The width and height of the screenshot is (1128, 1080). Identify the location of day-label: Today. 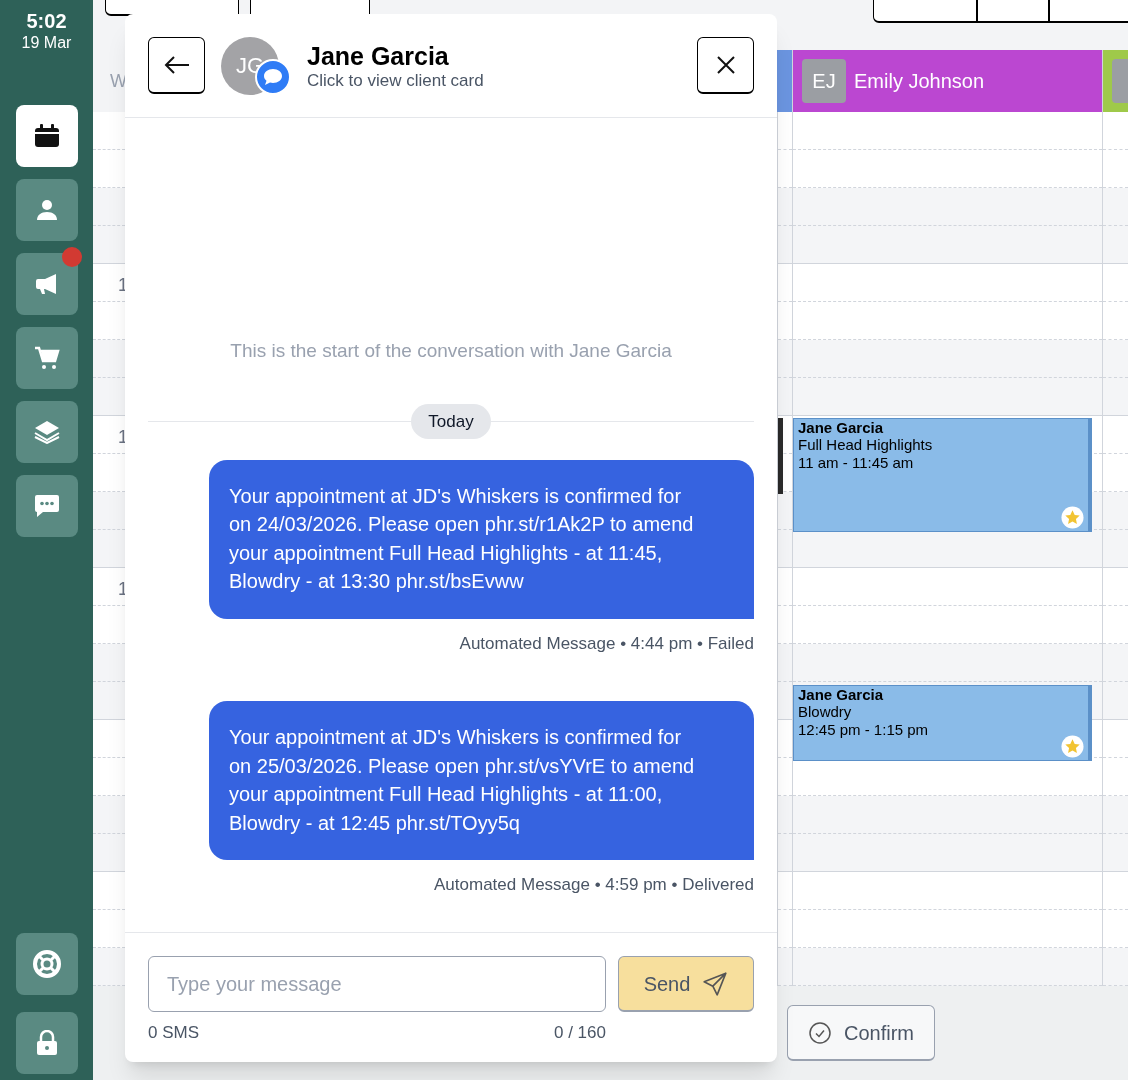
(451, 421).